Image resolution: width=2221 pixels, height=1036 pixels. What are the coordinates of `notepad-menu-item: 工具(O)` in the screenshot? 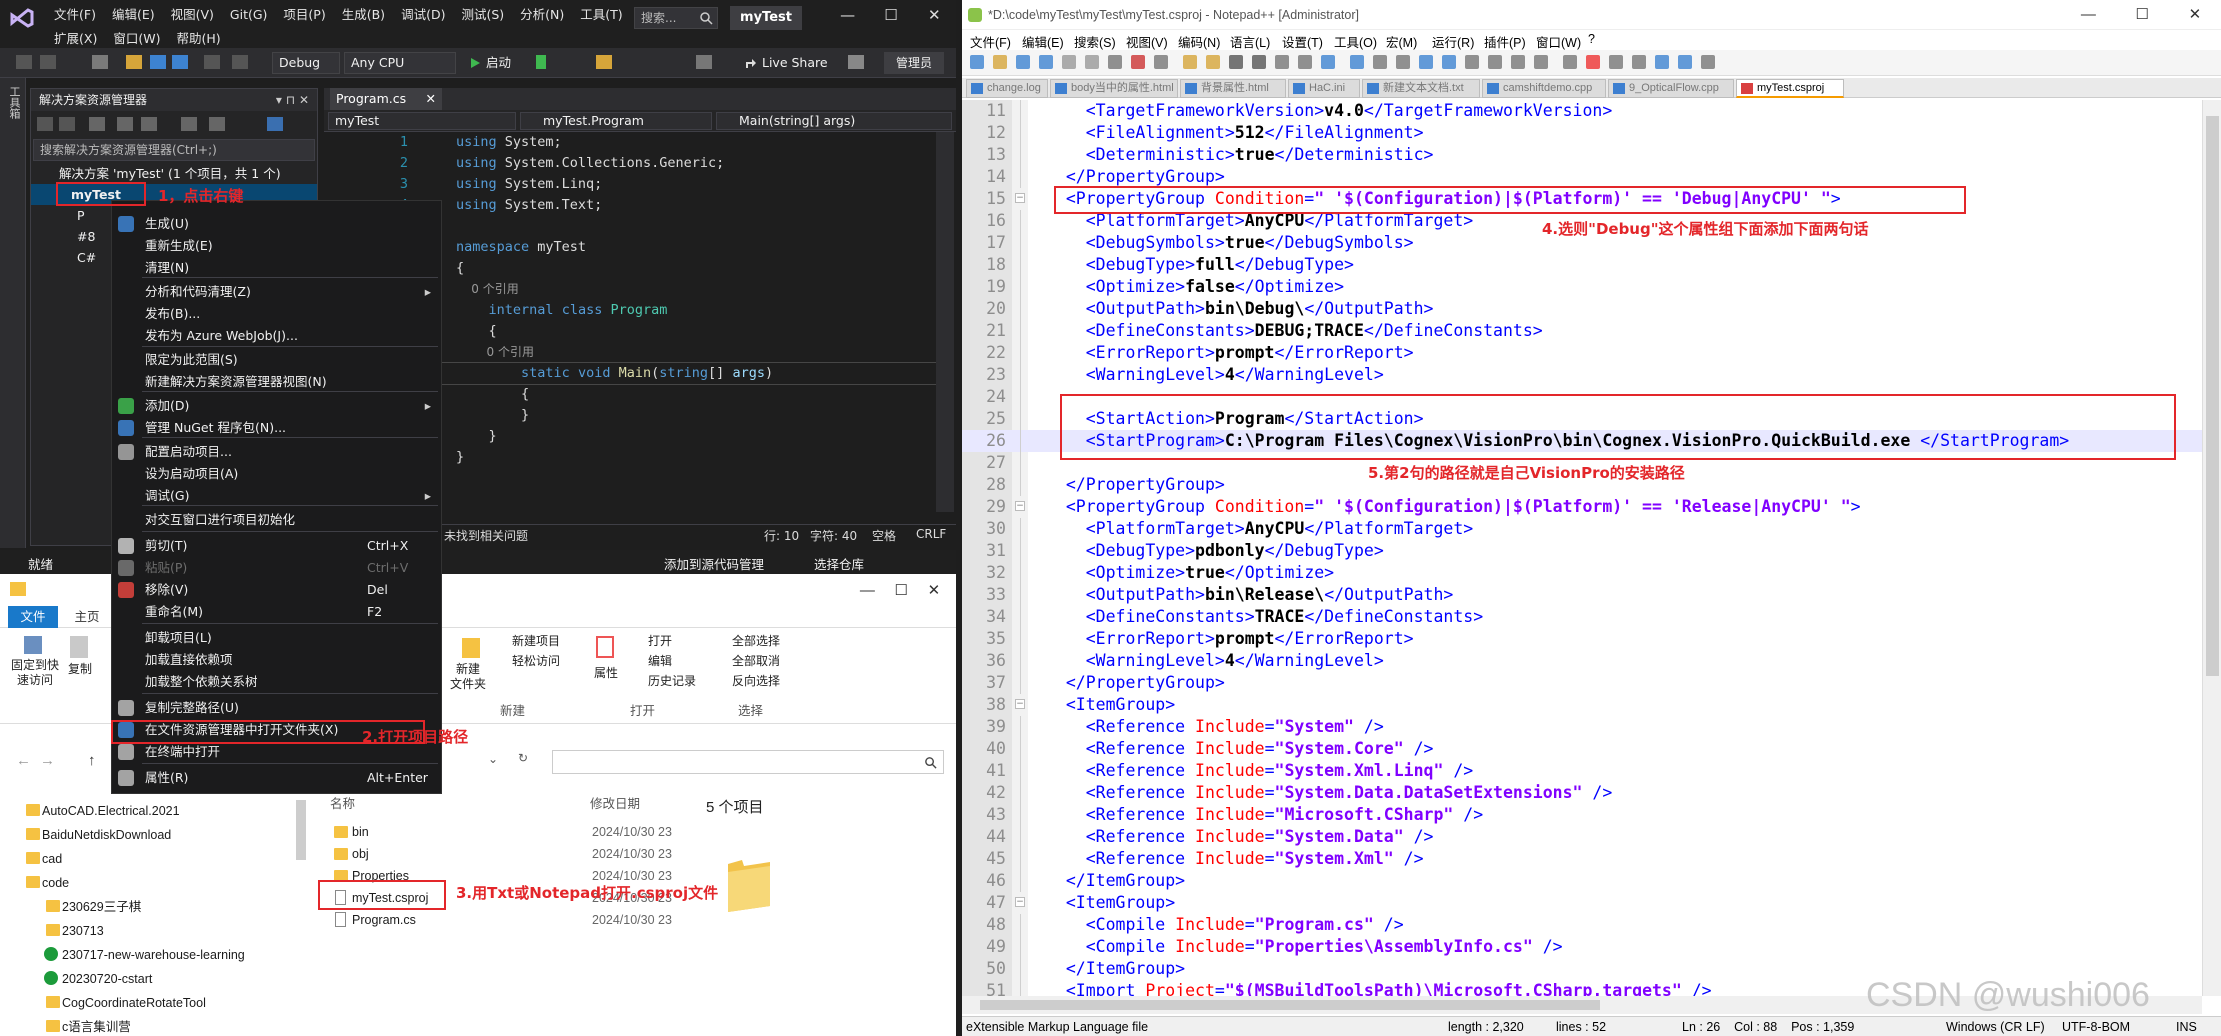 It's located at (1355, 41).